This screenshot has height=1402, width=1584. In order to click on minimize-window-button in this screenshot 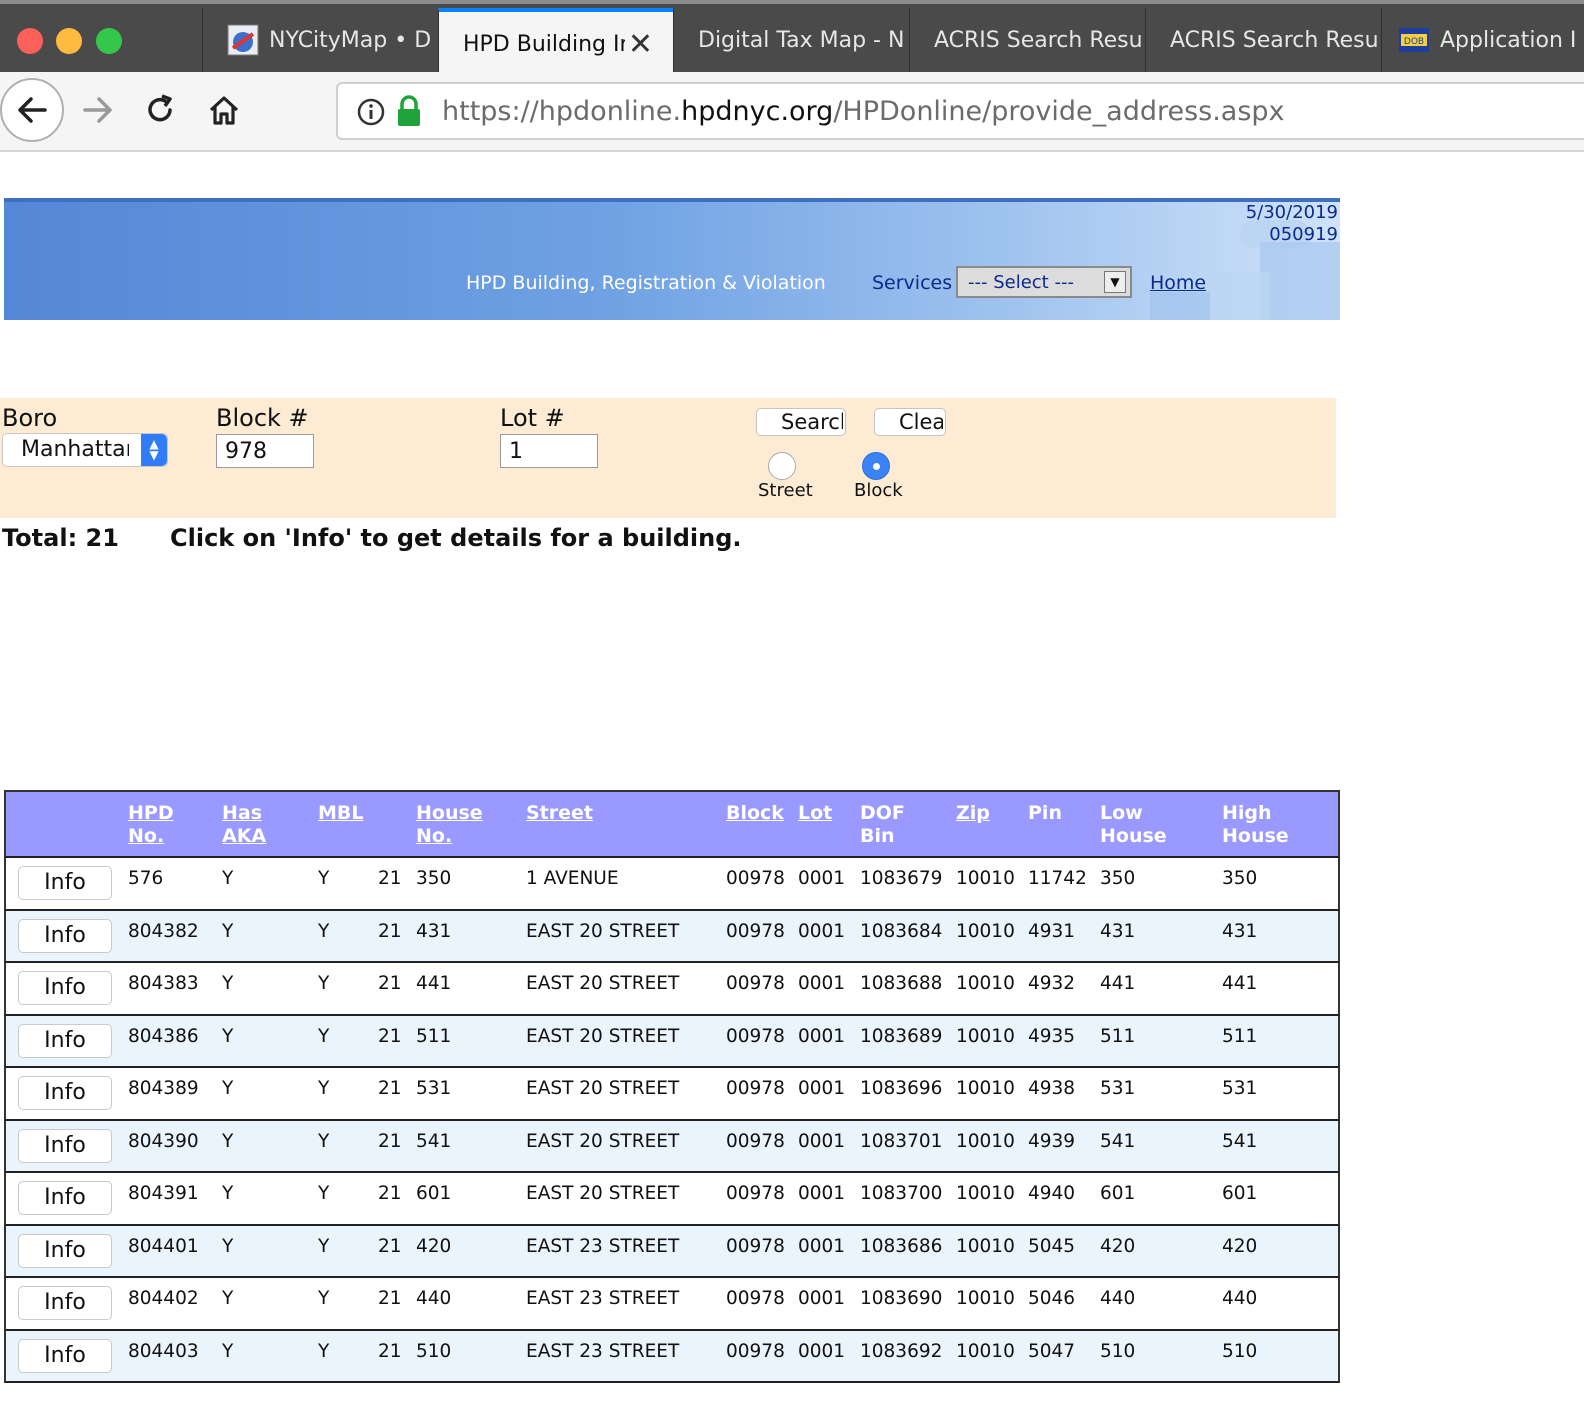, I will do `click(69, 41)`.